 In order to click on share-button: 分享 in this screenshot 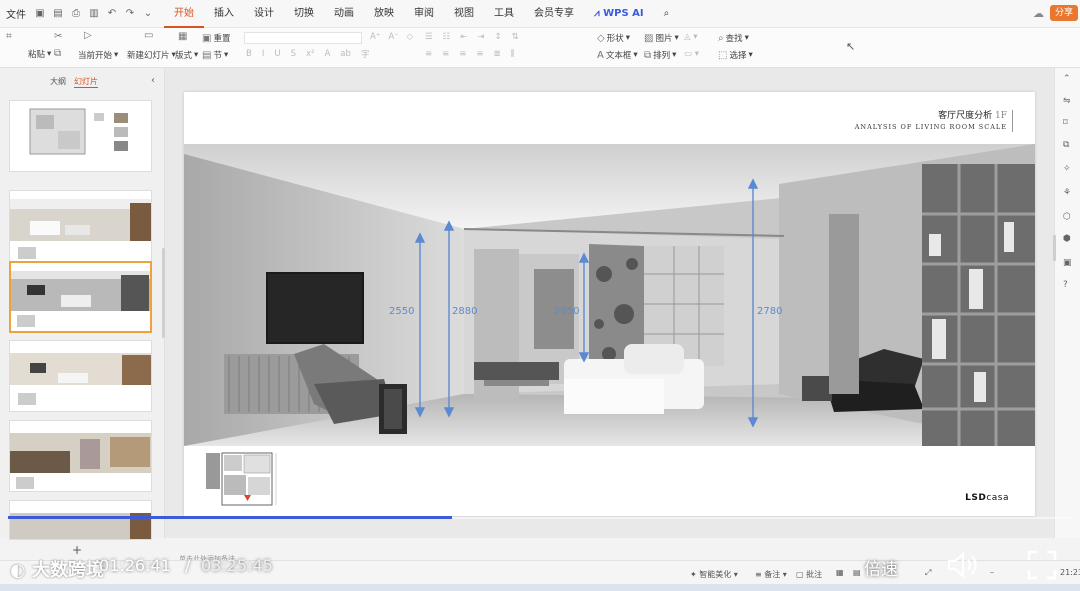, I will do `click(1064, 13)`.